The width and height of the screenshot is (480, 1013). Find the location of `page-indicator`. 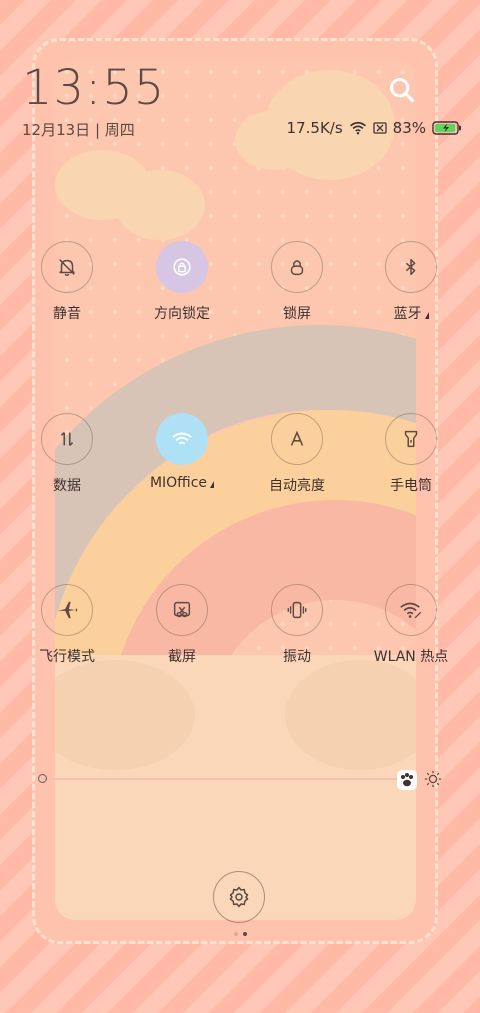

page-indicator is located at coordinates (240, 934).